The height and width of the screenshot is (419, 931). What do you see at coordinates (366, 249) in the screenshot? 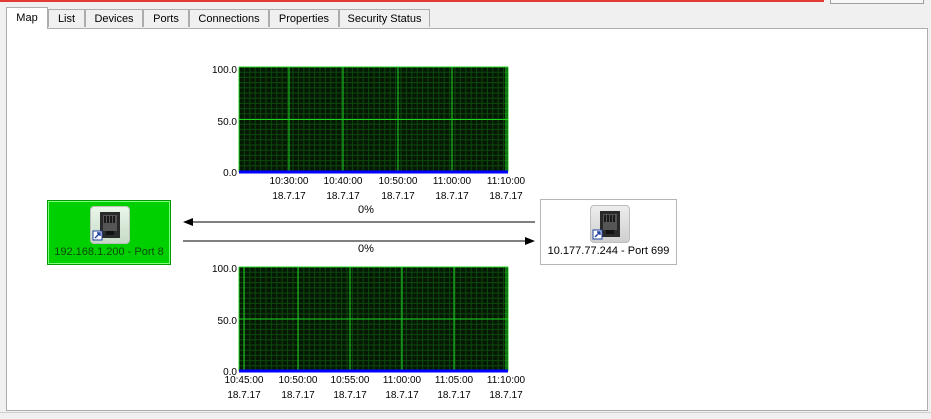
I see `bottom-arrow-percent: 0%` at bounding box center [366, 249].